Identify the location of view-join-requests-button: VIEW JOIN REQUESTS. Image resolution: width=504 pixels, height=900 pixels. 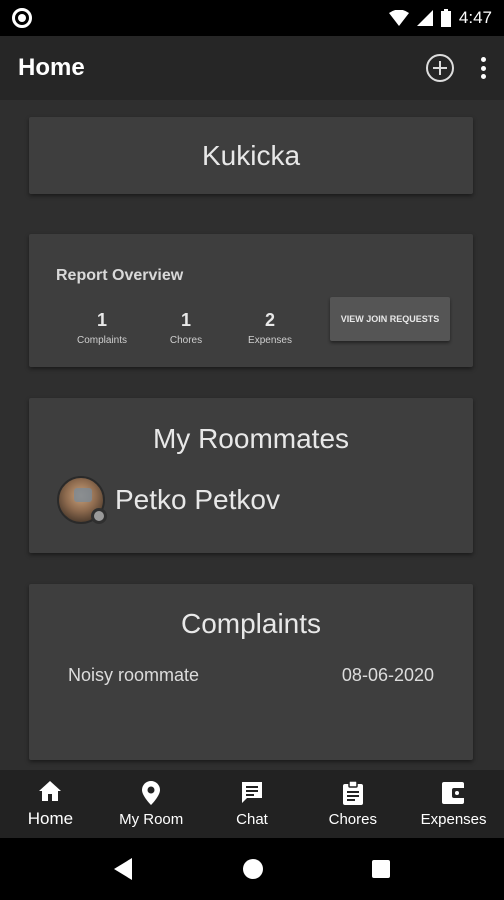
(390, 319).